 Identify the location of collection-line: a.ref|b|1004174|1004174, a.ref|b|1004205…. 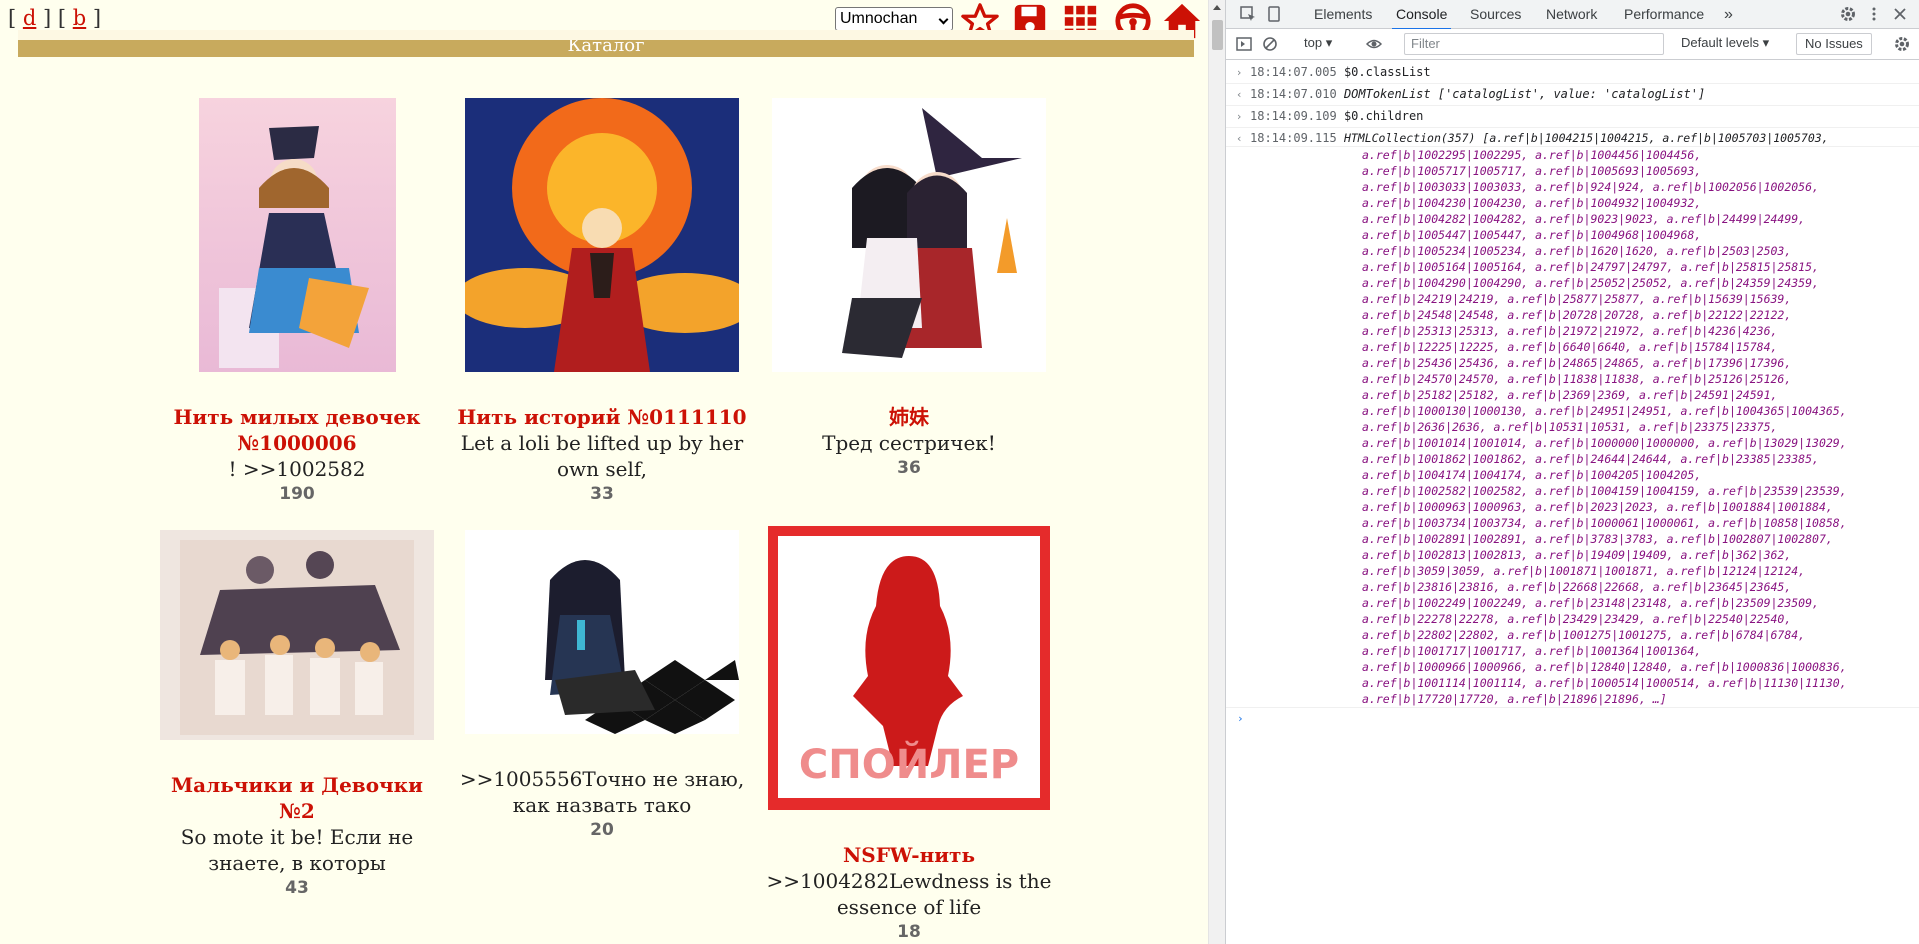
(1532, 475).